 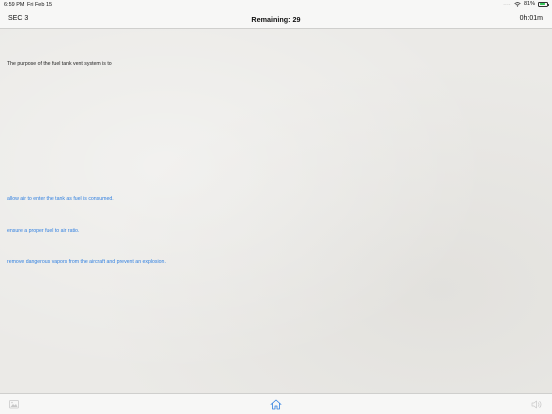 What do you see at coordinates (517, 4) in the screenshot?
I see `wifi-icon` at bounding box center [517, 4].